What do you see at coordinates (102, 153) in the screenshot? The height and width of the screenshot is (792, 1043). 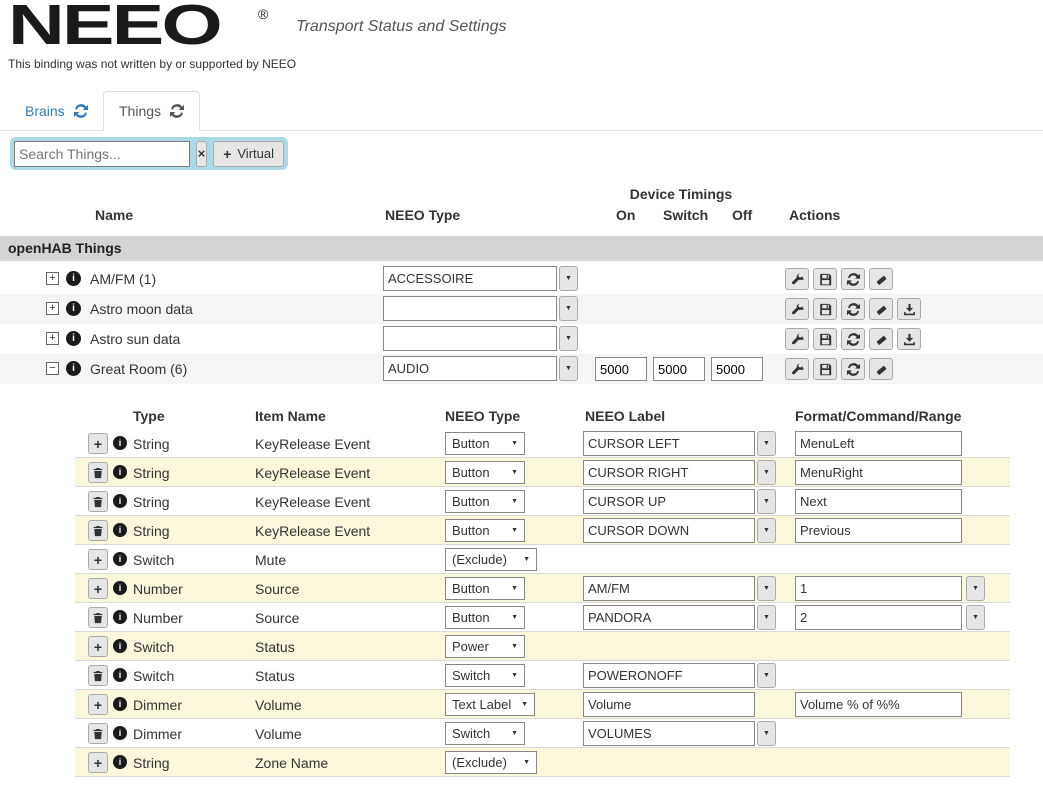 I see `search-input` at bounding box center [102, 153].